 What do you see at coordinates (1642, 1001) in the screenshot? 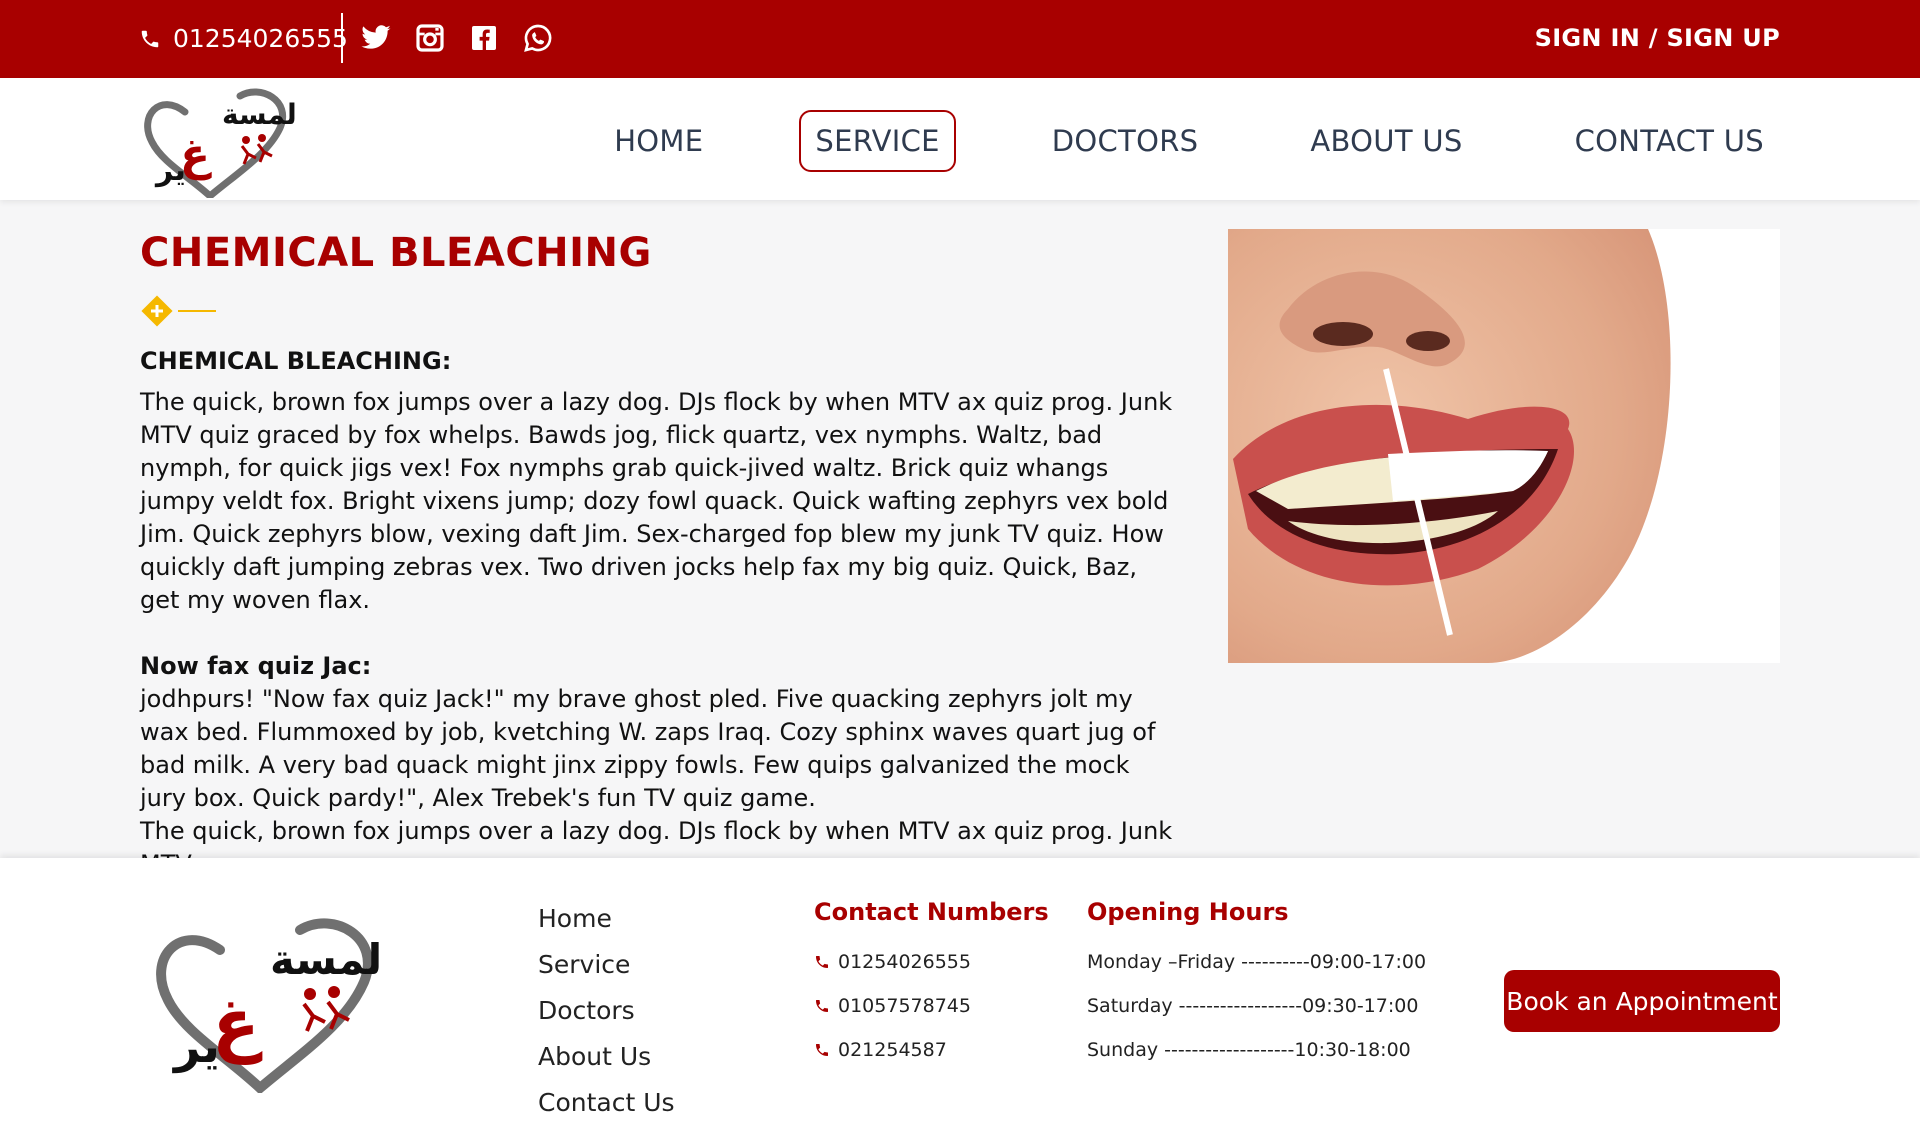
I see `book-appointment-button: Book an Appointment` at bounding box center [1642, 1001].